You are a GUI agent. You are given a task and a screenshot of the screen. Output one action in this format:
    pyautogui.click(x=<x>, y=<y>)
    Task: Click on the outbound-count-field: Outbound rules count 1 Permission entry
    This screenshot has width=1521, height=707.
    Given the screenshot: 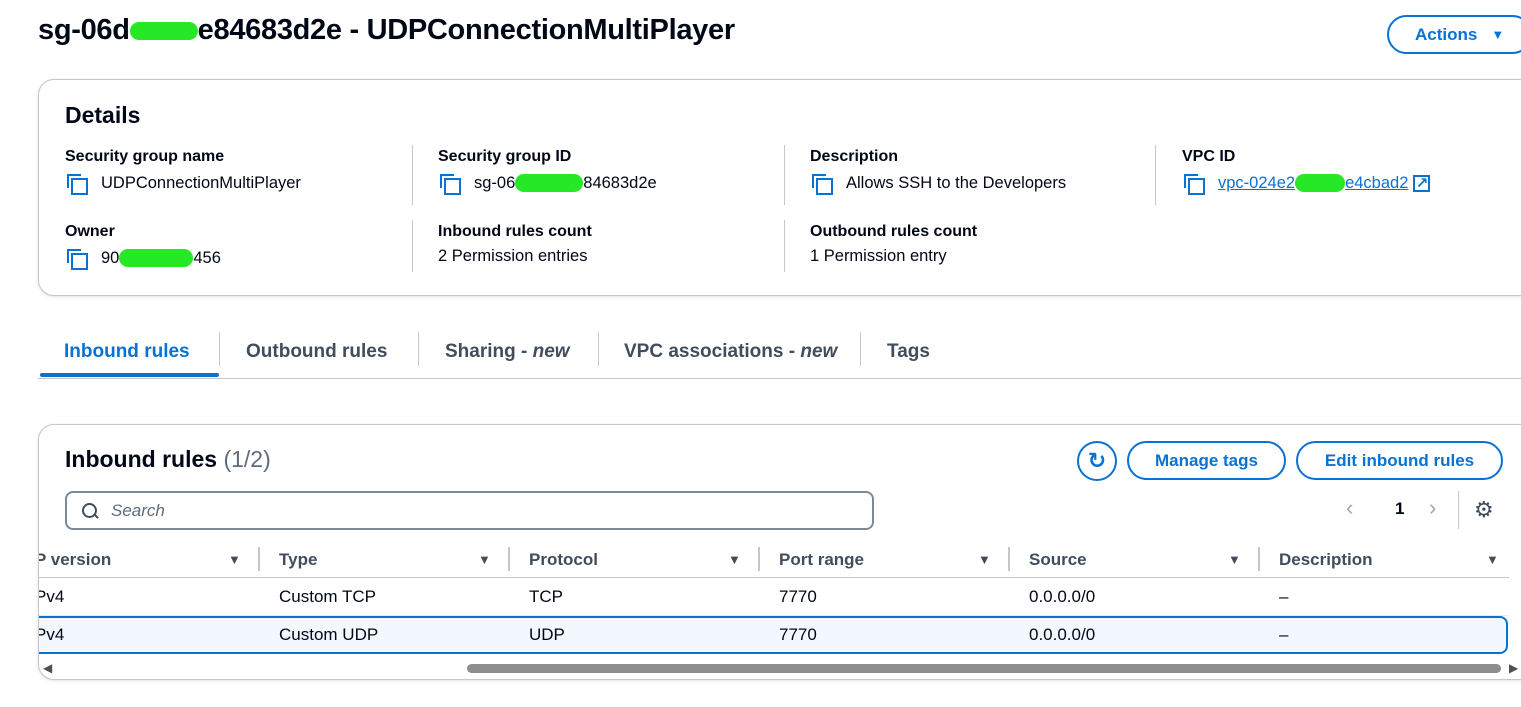 What is the action you would take?
    pyautogui.click(x=893, y=244)
    